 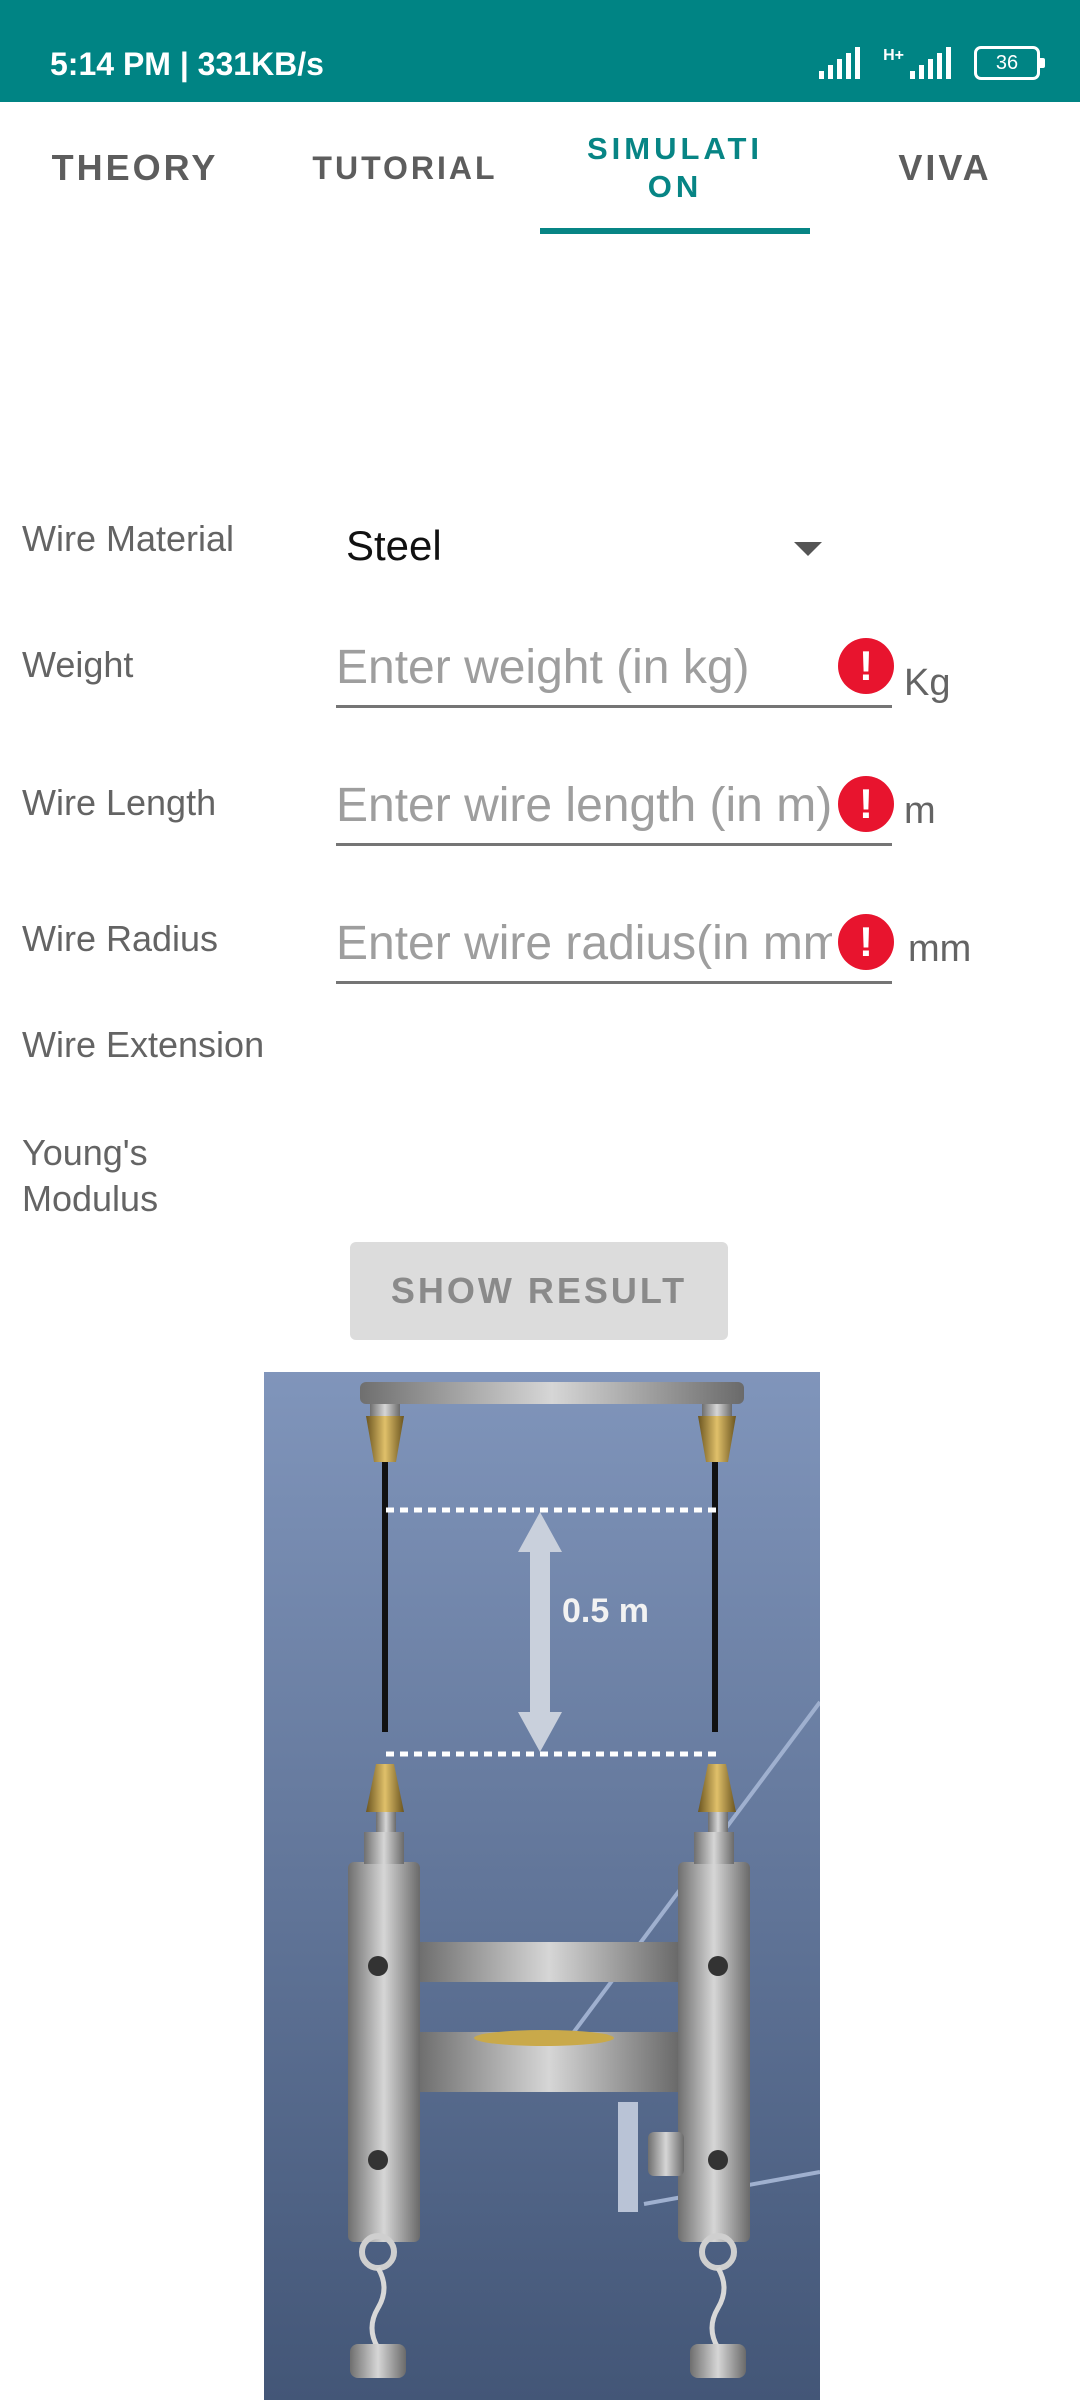 I want to click on wire-extension-label: Wire Extension, so click(x=143, y=1044).